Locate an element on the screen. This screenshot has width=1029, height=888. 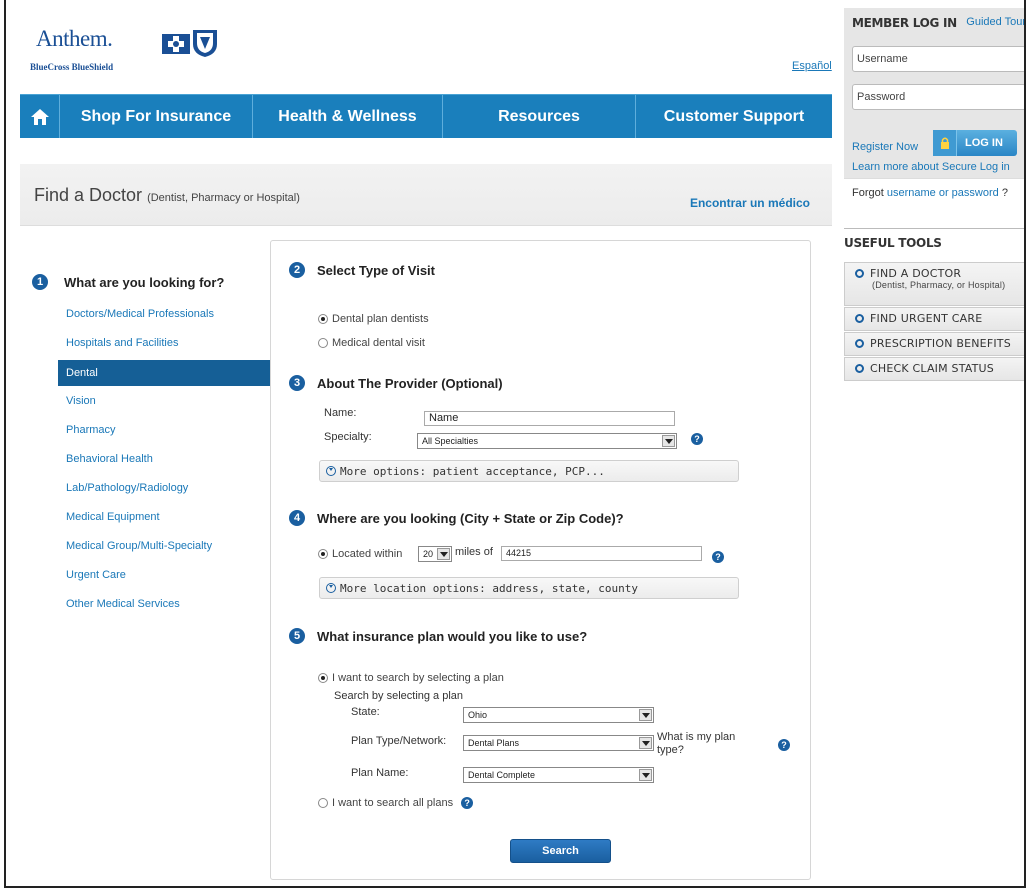
state-select-value: Ohio is located at coordinates (478, 715).